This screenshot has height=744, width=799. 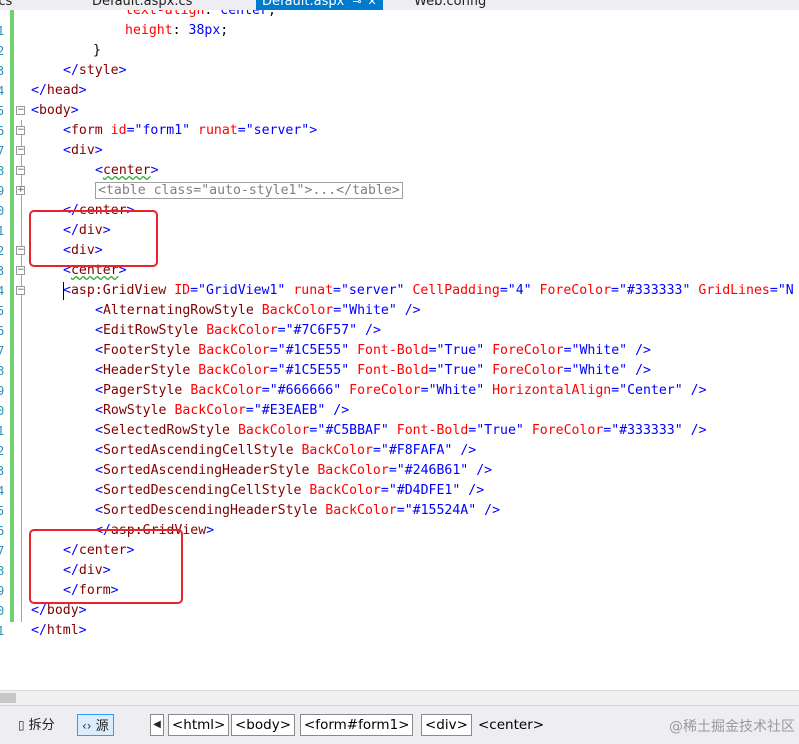 I want to click on tab-web-config: Web.config, so click(x=450, y=5).